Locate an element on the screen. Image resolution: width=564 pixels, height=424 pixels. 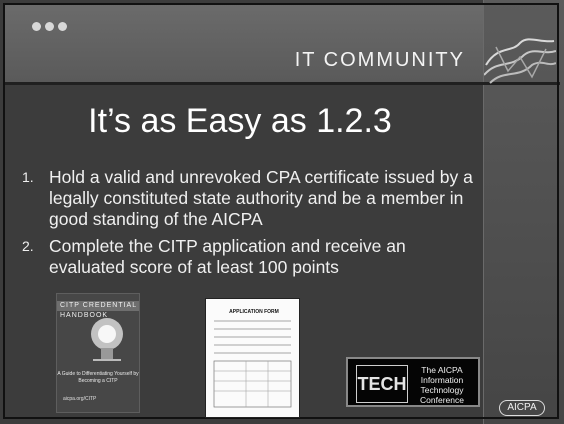
slide-title: It’s as Easy as 1.2.3 is located at coordinates (240, 121).